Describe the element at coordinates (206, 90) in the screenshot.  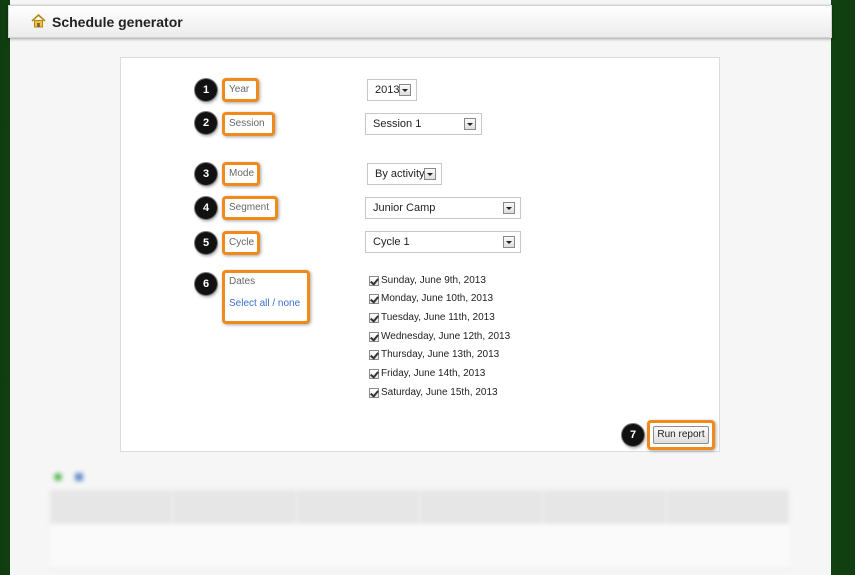
I see `step-badge-1: 1` at that location.